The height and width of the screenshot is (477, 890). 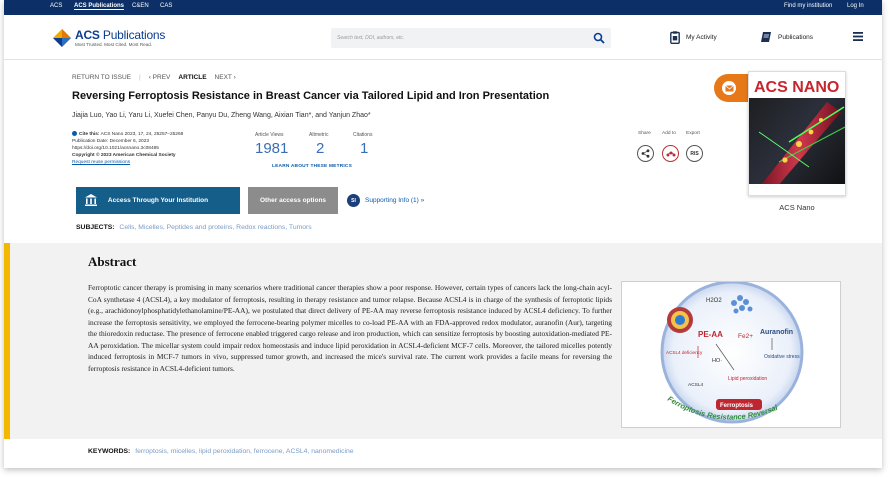 What do you see at coordinates (272, 148) in the screenshot?
I see `metric-value: 1981` at bounding box center [272, 148].